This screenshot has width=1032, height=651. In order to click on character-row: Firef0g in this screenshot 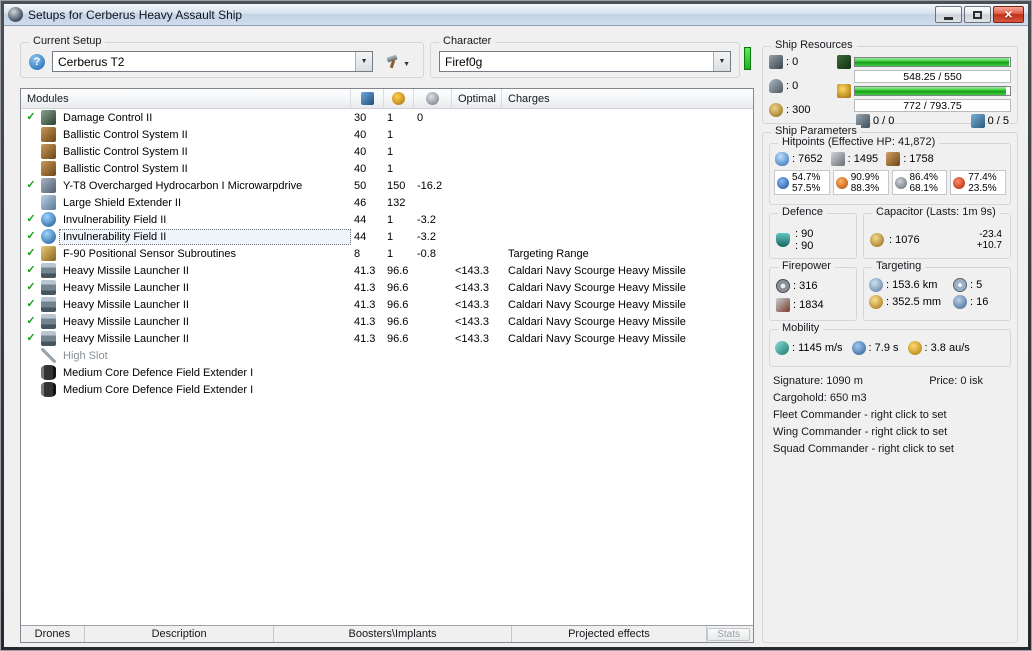, I will do `click(585, 60)`.